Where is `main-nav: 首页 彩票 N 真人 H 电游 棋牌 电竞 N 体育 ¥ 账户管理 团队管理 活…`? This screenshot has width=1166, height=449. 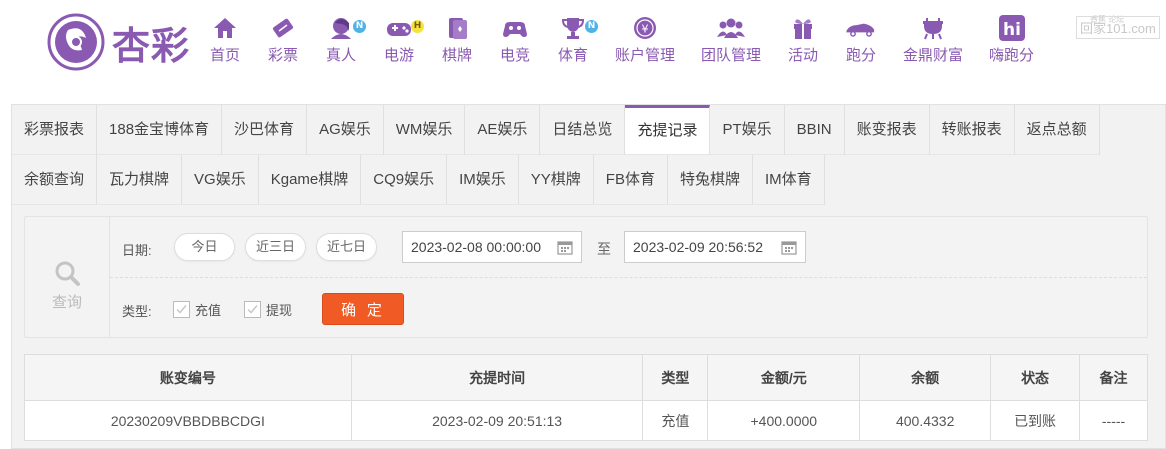 main-nav: 首页 彩票 N 真人 H 电游 棋牌 电竞 N 体育 ¥ 账户管理 团队管理 活… is located at coordinates (621, 44).